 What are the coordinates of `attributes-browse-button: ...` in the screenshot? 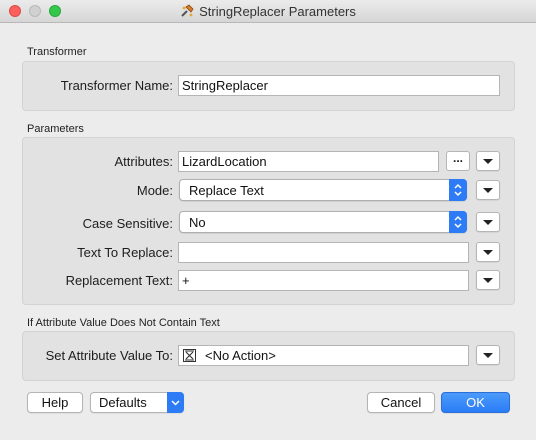 It's located at (458, 161).